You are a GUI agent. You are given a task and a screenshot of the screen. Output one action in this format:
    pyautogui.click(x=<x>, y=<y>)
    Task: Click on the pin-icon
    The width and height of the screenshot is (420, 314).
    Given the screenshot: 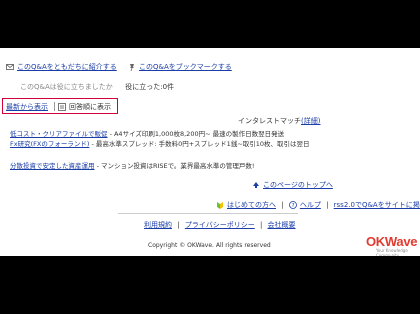 What is the action you would take?
    pyautogui.click(x=132, y=67)
    